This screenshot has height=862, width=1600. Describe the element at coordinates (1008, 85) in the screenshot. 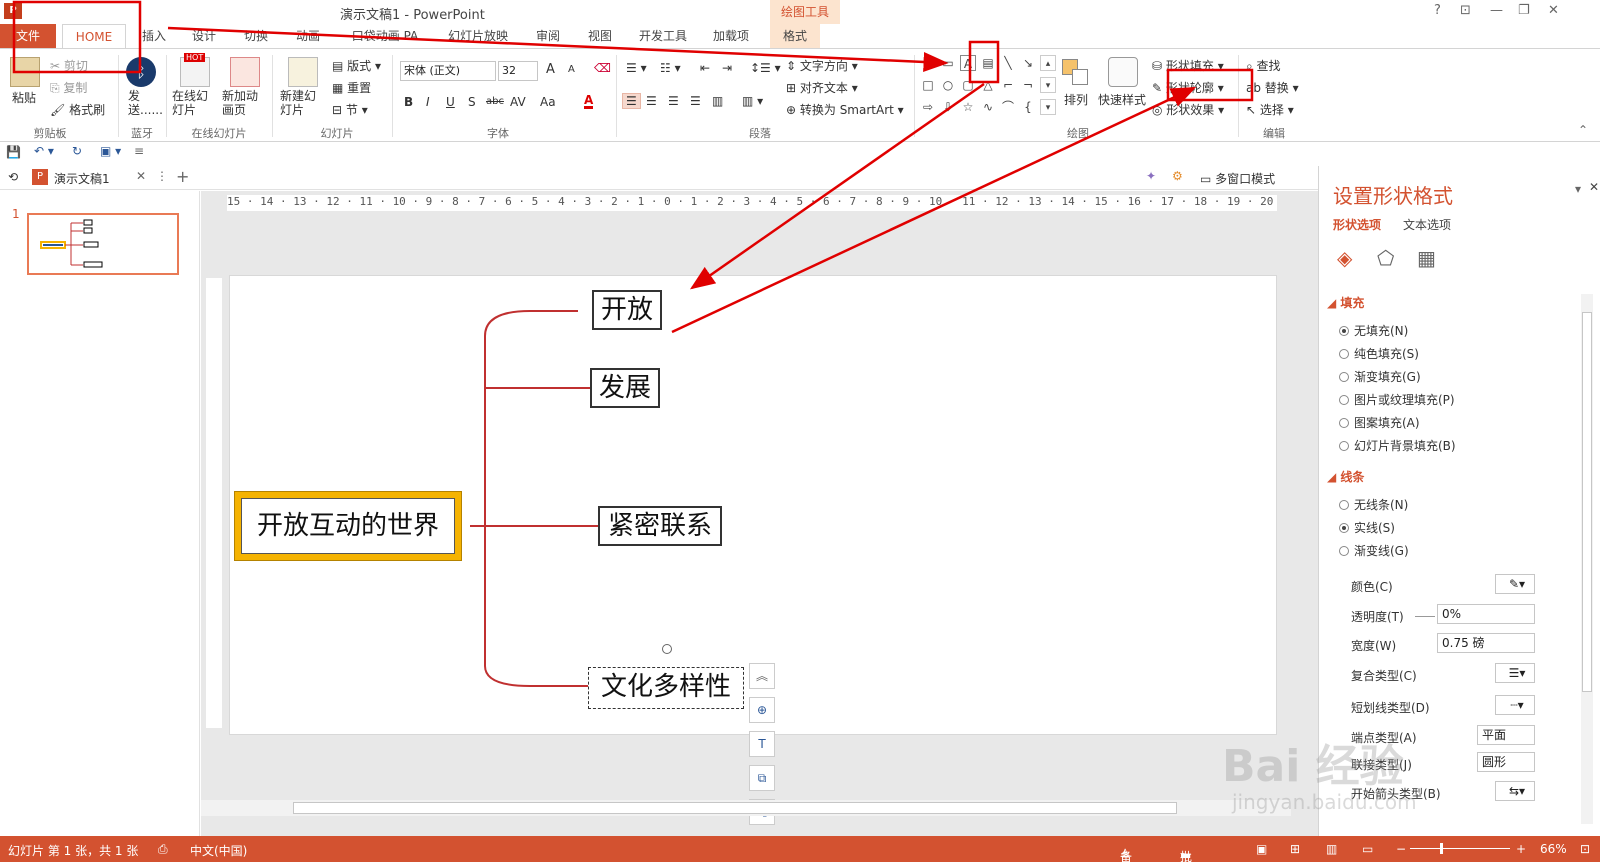

I see `shape-elbow-icon: ⌐` at that location.